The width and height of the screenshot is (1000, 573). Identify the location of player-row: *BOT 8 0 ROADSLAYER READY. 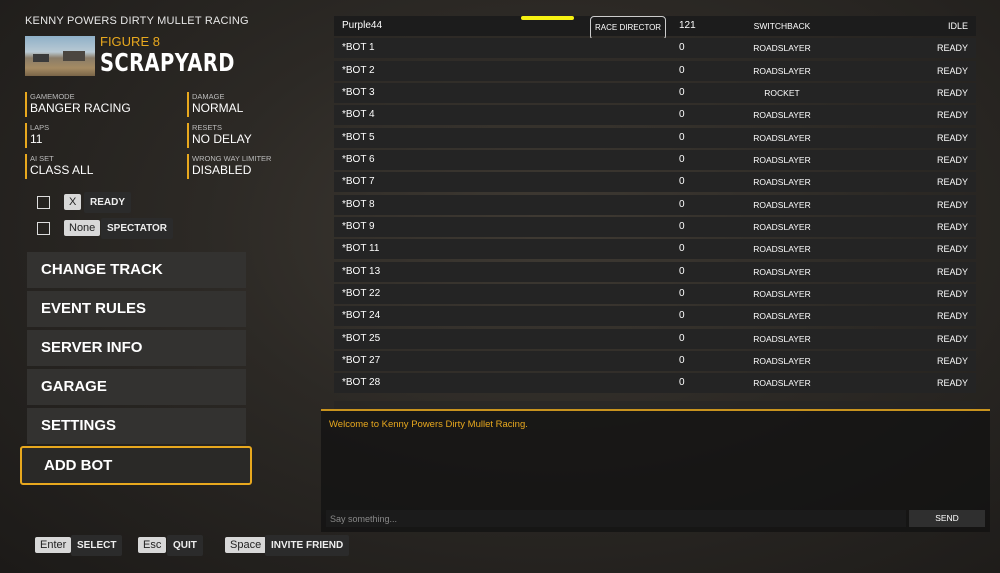
(655, 205).